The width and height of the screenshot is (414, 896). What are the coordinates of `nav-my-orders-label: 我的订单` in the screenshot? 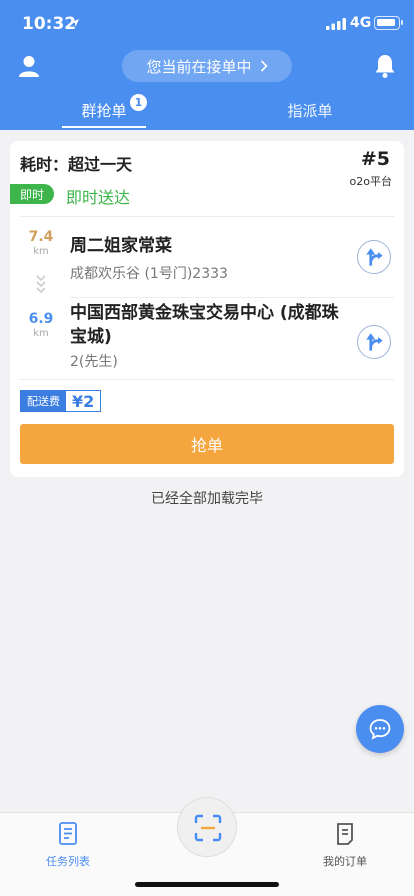 It's located at (345, 861).